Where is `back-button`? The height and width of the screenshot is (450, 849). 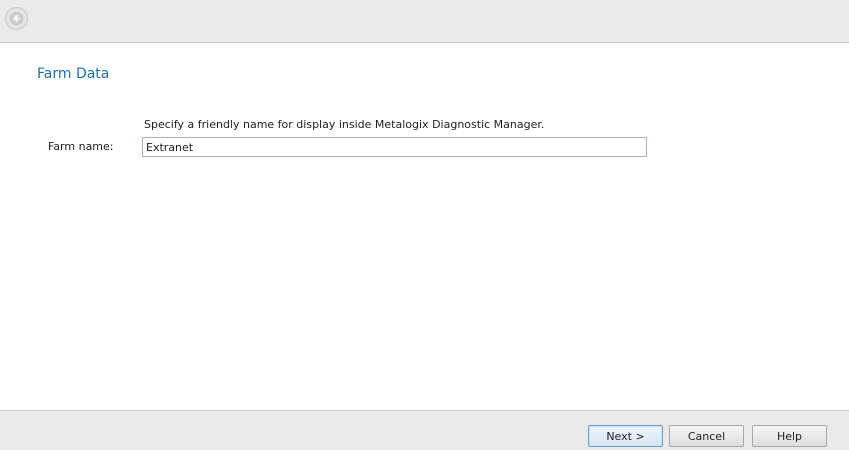 back-button is located at coordinates (16, 18).